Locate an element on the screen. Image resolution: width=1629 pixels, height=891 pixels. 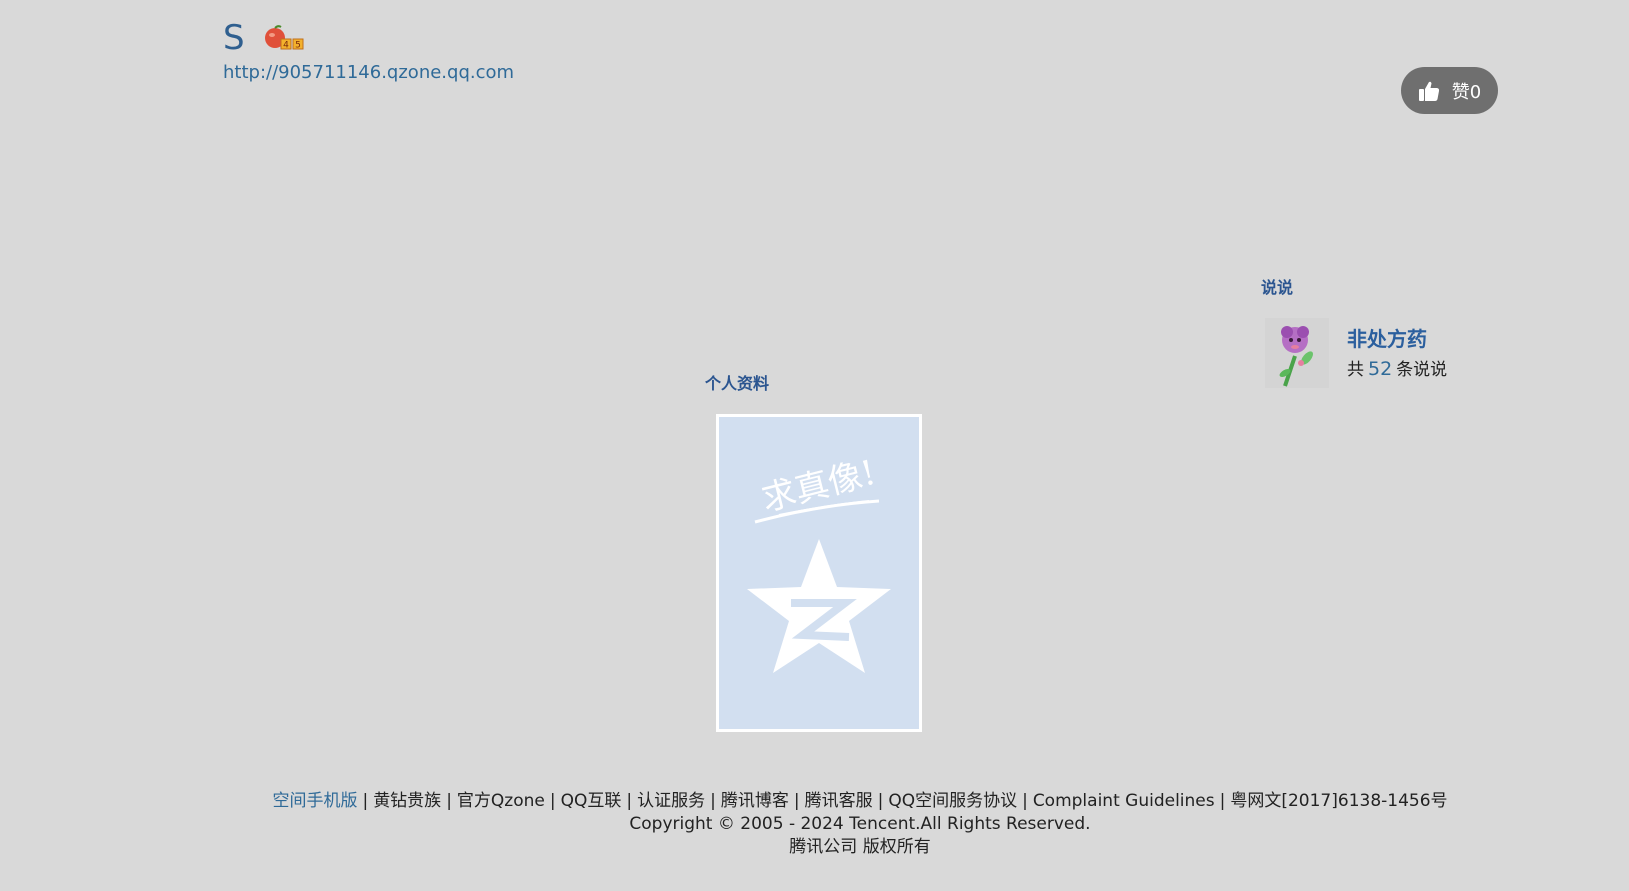
count-suffix: 条说说 is located at coordinates (1422, 370).